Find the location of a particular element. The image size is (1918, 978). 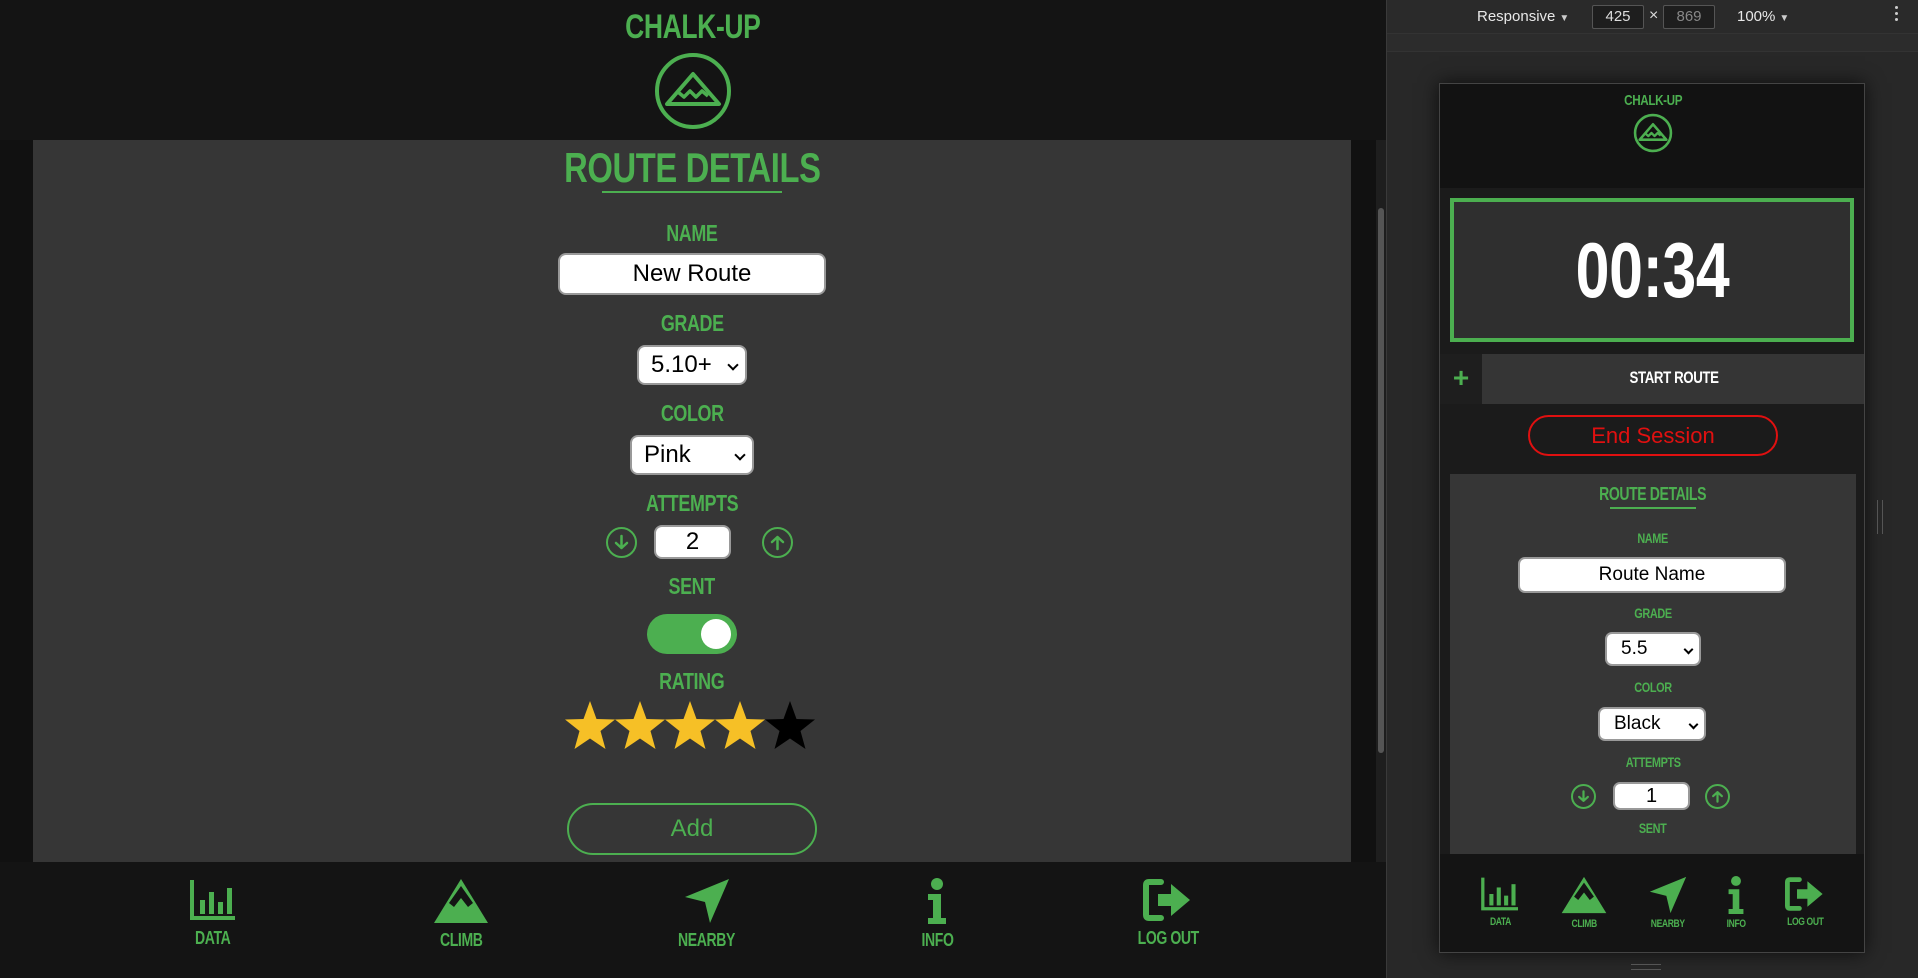

mobile-route-name-input: Route Name is located at coordinates (1652, 575).